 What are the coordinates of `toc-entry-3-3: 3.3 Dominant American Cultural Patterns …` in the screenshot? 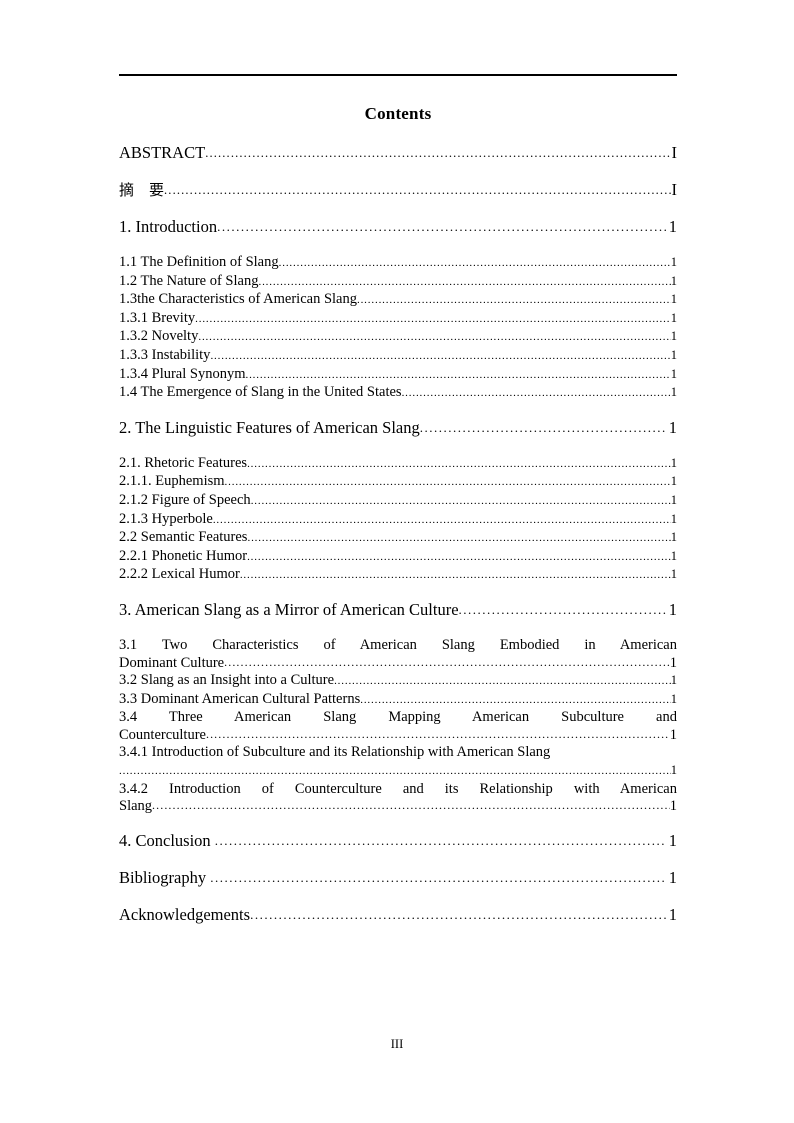 It's located at (398, 700).